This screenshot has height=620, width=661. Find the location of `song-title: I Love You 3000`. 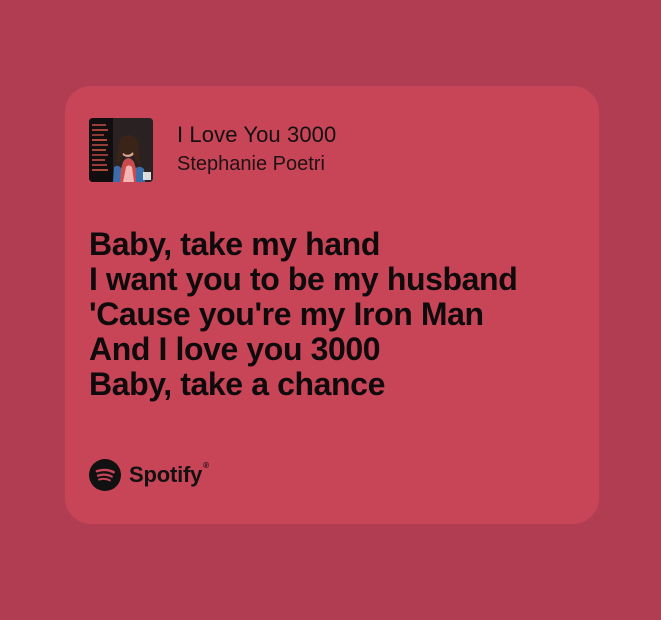

song-title: I Love You 3000 is located at coordinates (257, 134).